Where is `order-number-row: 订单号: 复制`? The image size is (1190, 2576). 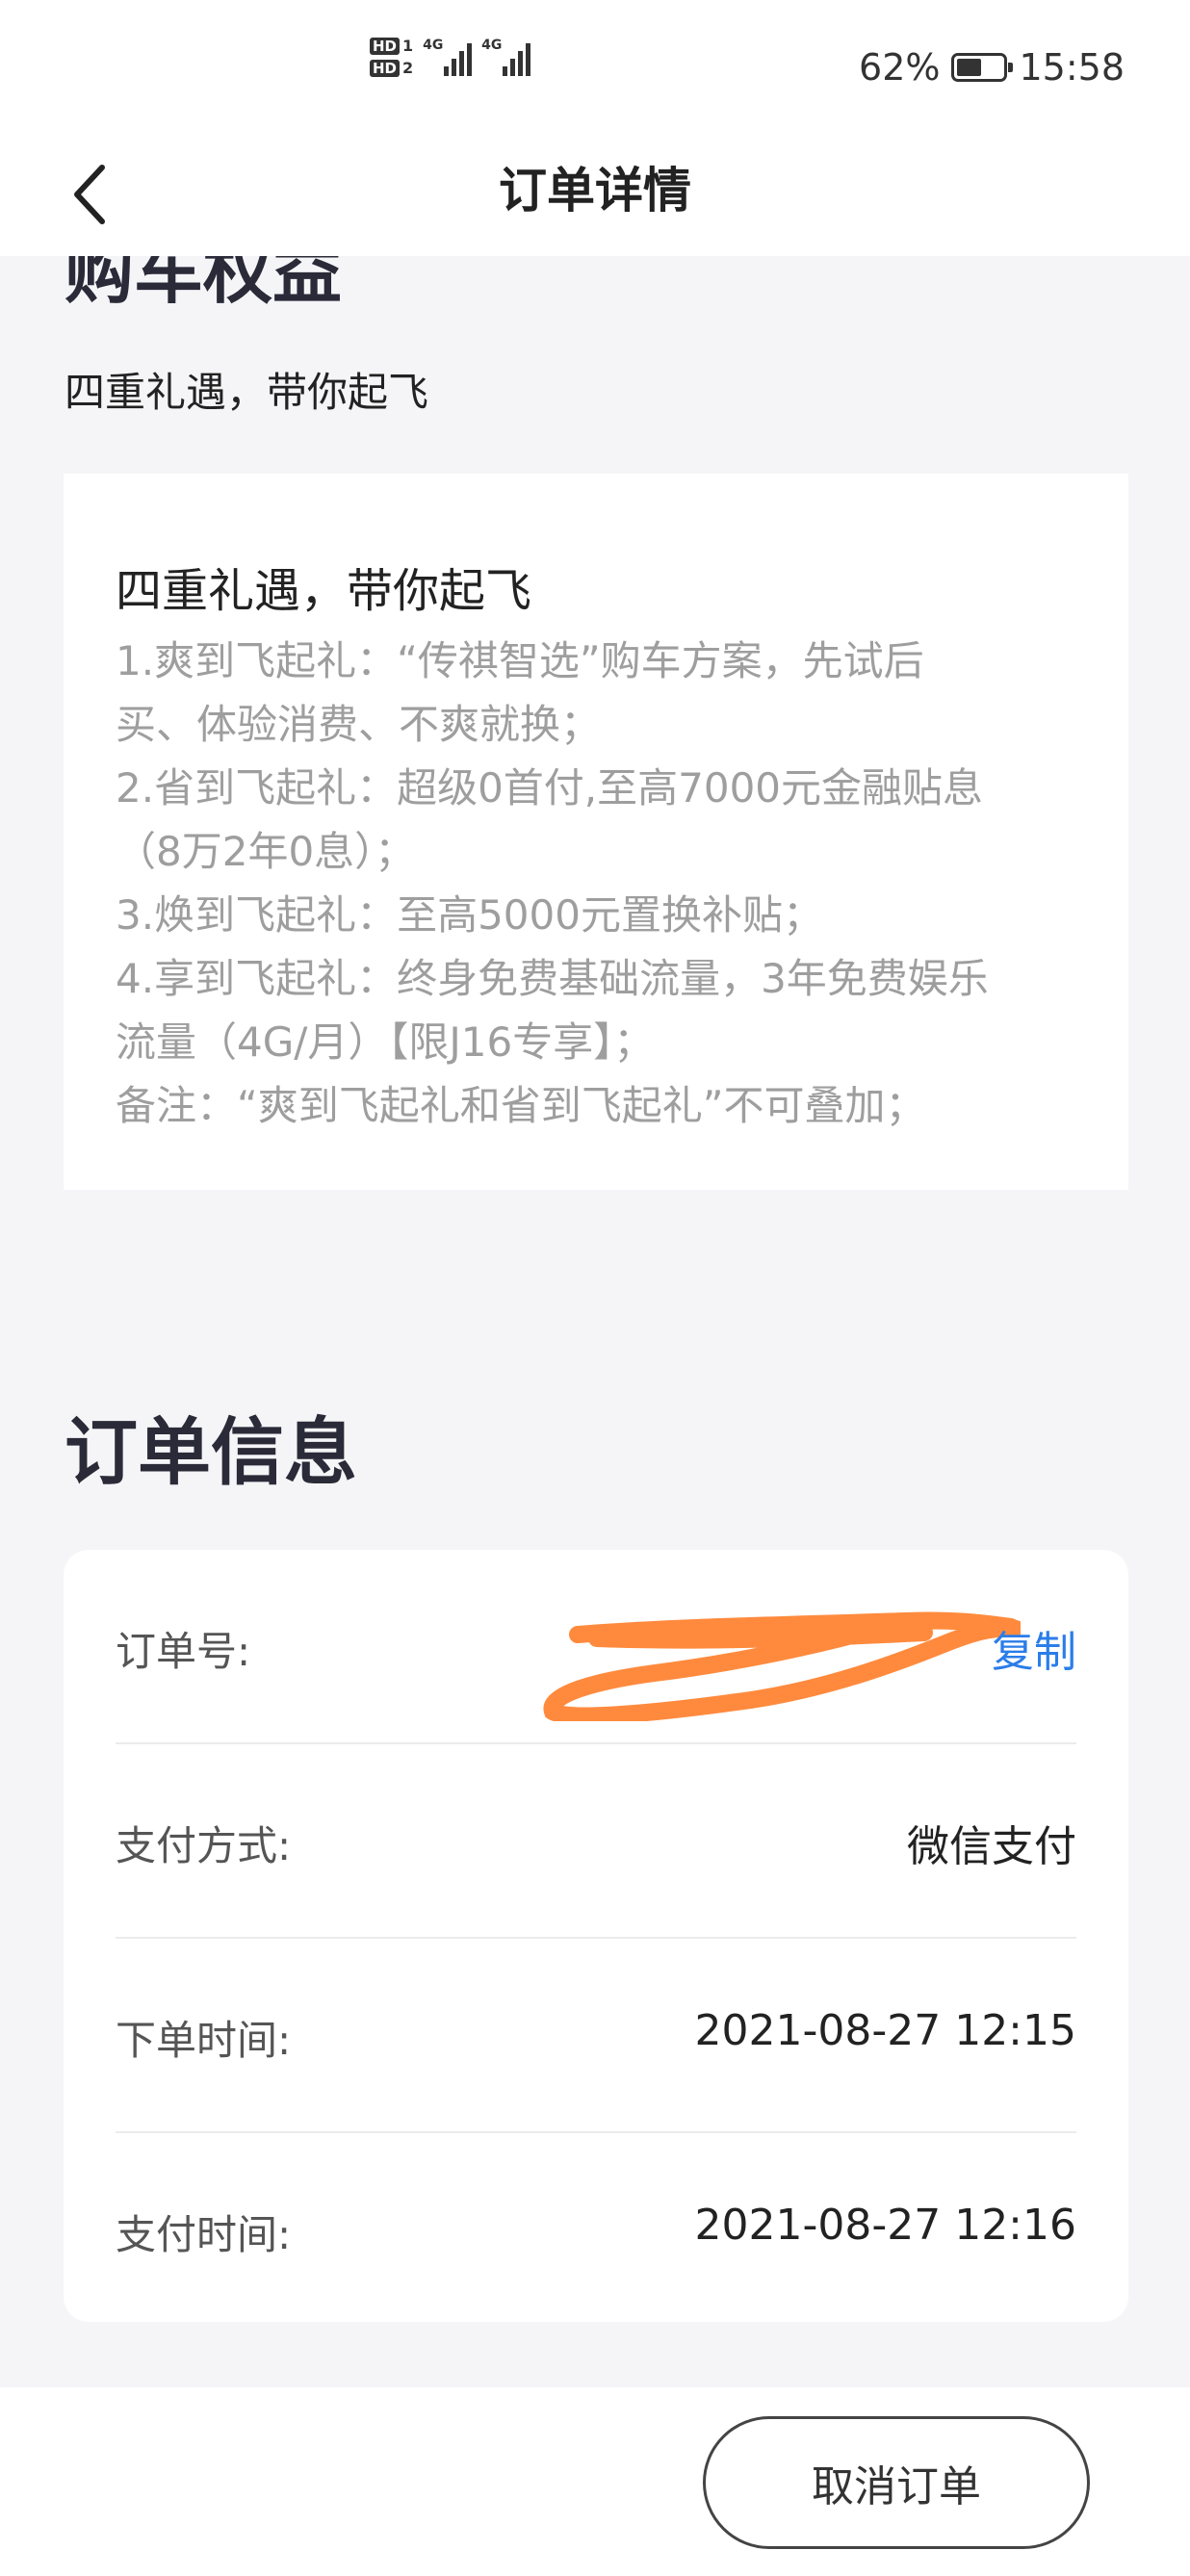
order-number-row: 订单号: 复制 is located at coordinates (596, 1647).